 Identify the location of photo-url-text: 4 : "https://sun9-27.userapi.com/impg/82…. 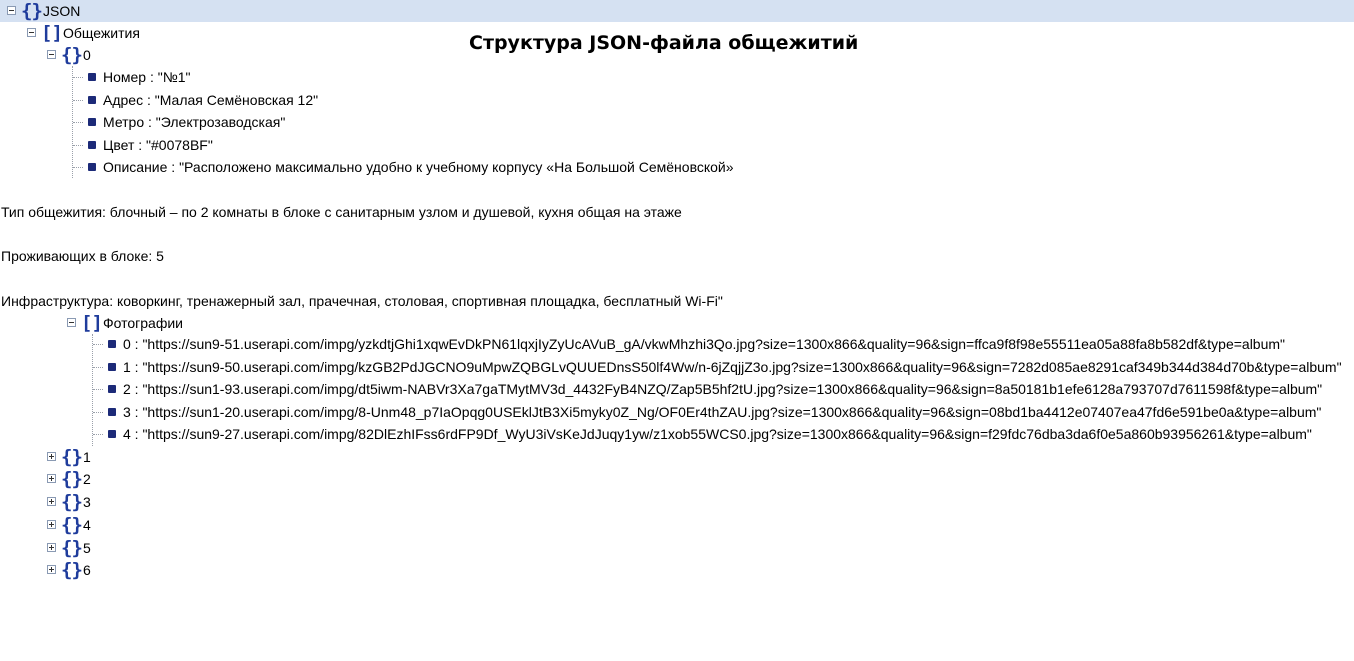
(717, 434).